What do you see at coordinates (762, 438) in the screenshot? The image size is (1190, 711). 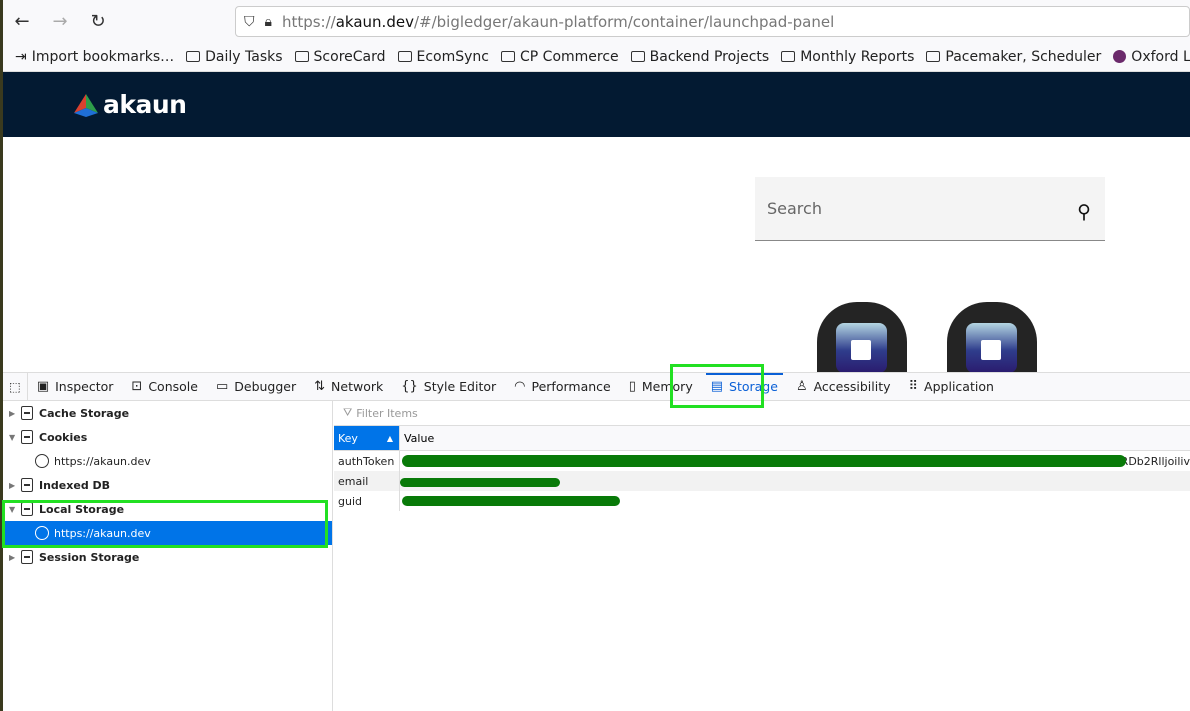 I see `table-header: Key ▲ Value` at bounding box center [762, 438].